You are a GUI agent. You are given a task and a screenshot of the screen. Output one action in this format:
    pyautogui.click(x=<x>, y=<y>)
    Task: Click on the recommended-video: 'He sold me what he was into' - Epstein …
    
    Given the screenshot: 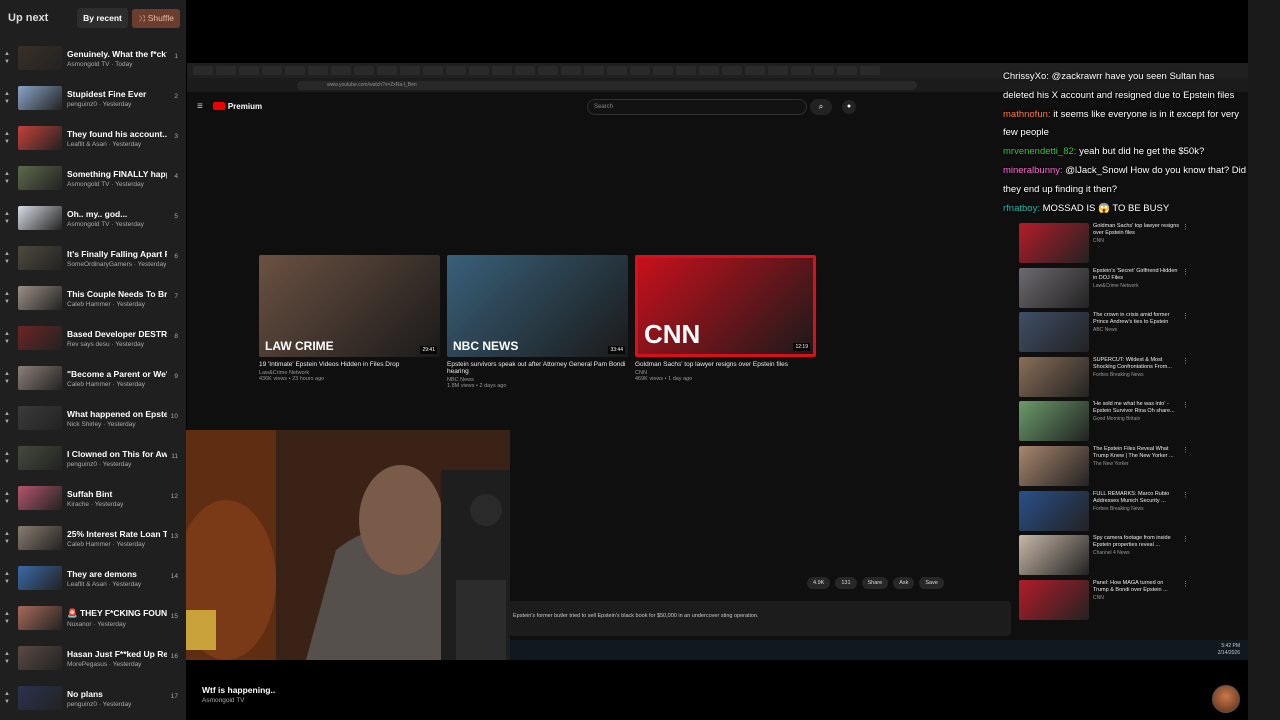 What is the action you would take?
    pyautogui.click(x=1104, y=423)
    